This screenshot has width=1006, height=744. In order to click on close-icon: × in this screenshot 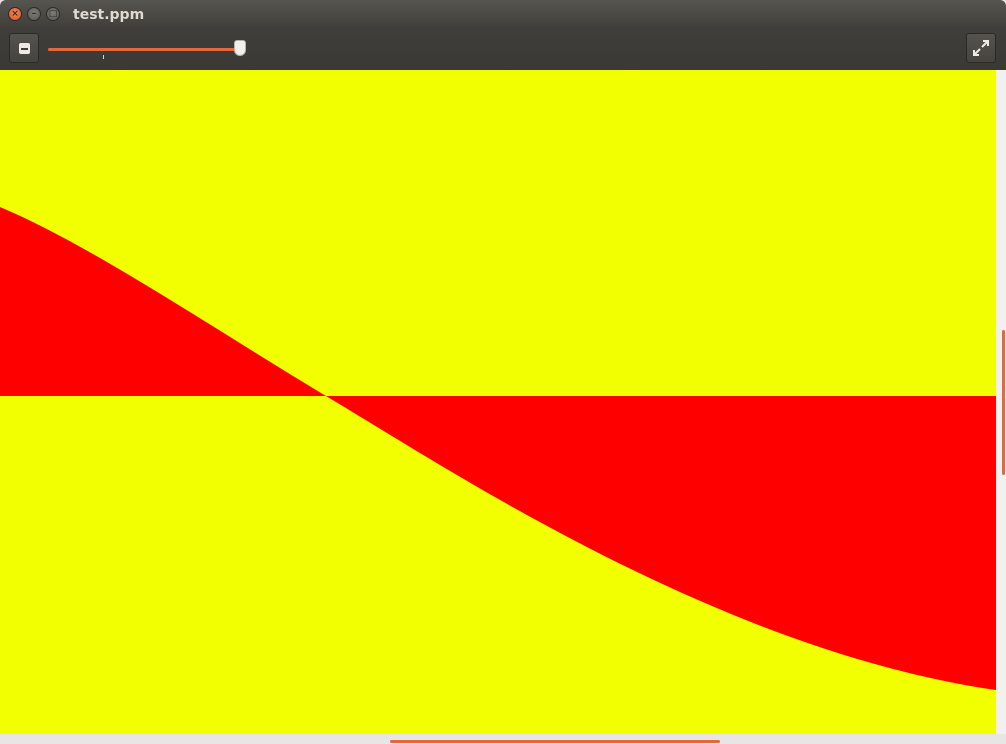, I will do `click(15, 14)`.